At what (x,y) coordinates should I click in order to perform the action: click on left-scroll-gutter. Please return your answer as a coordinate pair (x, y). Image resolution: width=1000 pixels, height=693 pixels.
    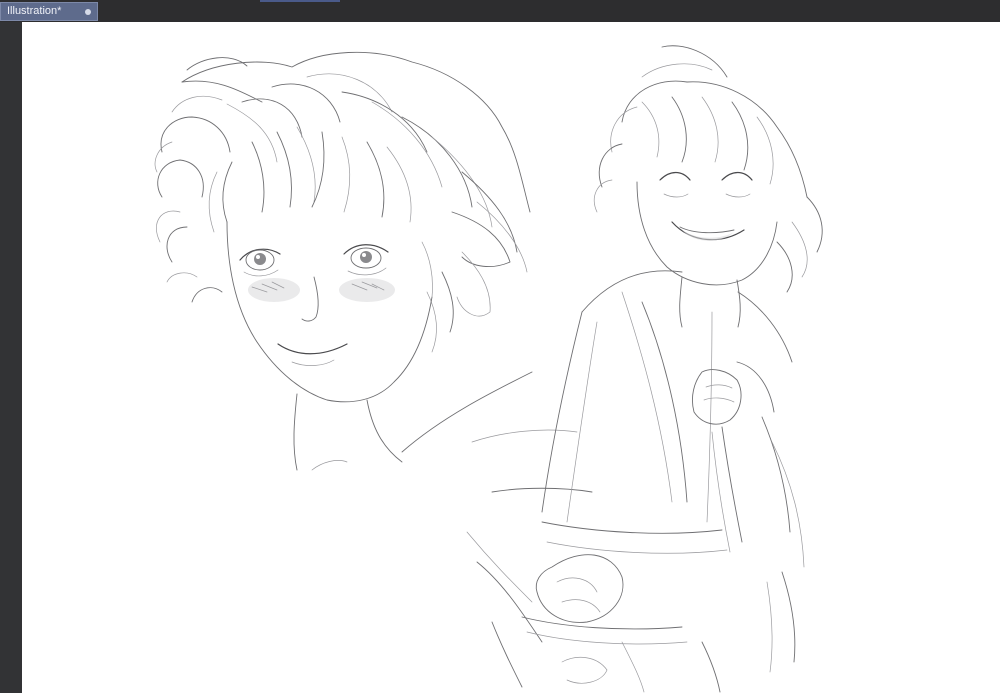
    Looking at the image, I should click on (11, 357).